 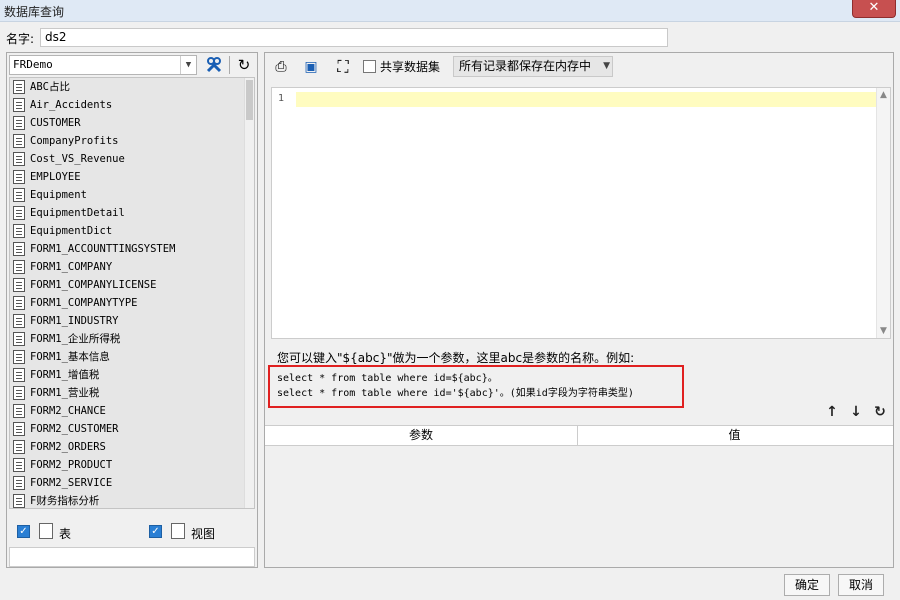 I want to click on name-label: 名字:, so click(x=20, y=39).